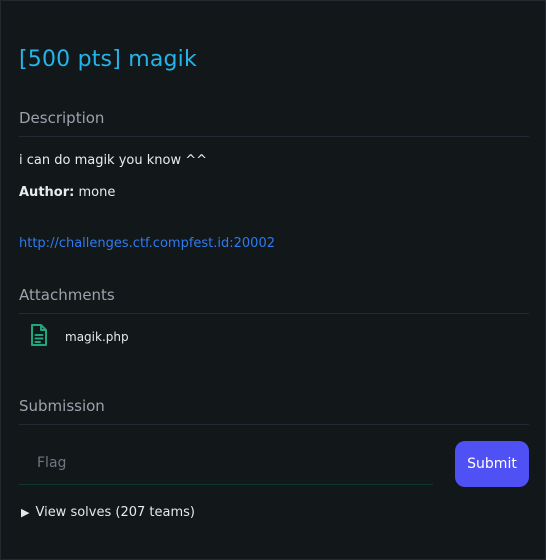  What do you see at coordinates (274, 313) in the screenshot?
I see `attachments-divider` at bounding box center [274, 313].